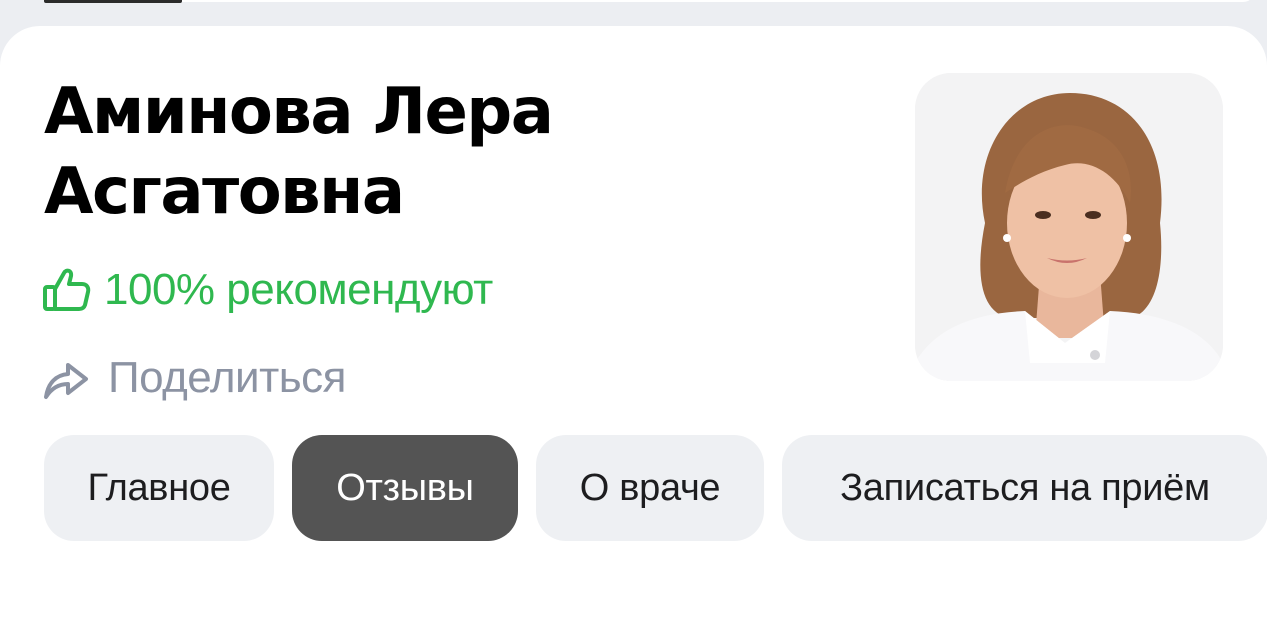 This screenshot has width=1267, height=626. Describe the element at coordinates (113, 1) in the screenshot. I see `selected-indicator` at that location.